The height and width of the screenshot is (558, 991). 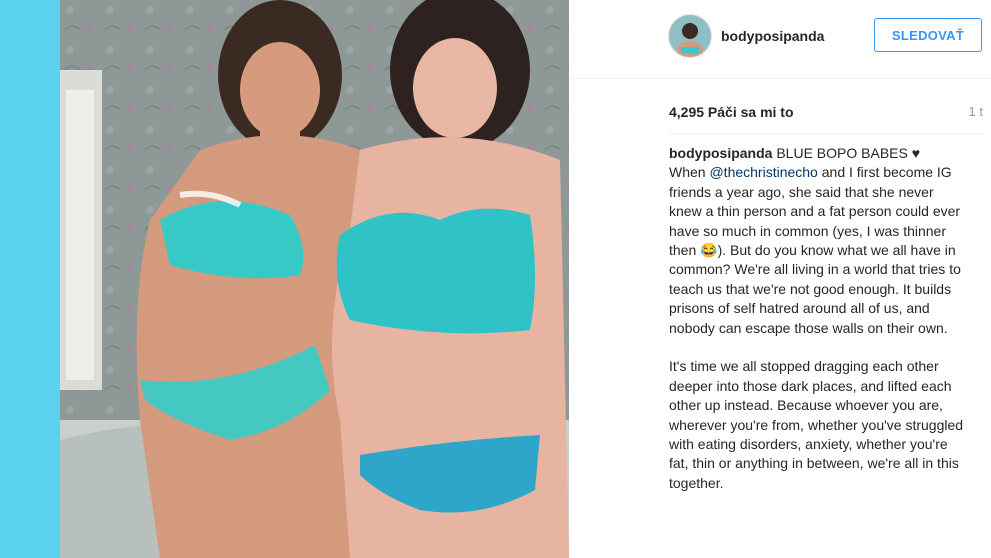 What do you see at coordinates (772, 36) in the screenshot?
I see `username-link: bodyposipanda` at bounding box center [772, 36].